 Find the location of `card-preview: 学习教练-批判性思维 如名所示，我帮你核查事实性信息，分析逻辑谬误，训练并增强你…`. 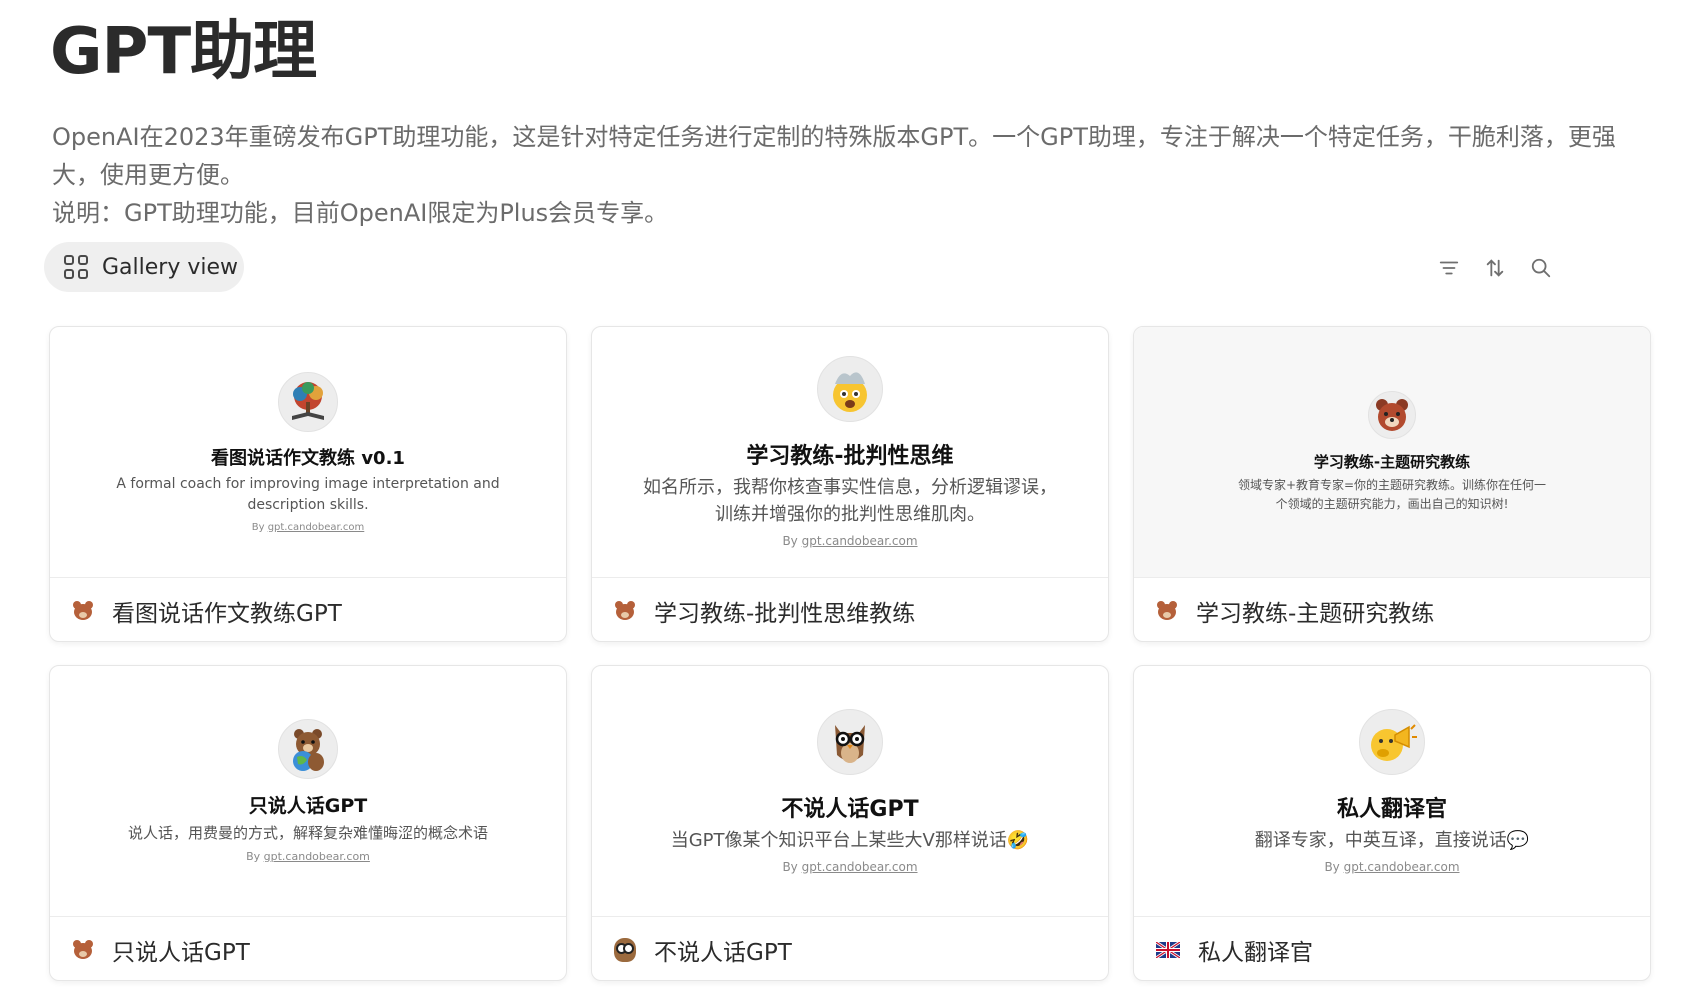

card-preview: 学习教练-批判性思维 如名所示，我帮你核查事实性信息，分析逻辑谬误，训练并增强你… is located at coordinates (850, 452).